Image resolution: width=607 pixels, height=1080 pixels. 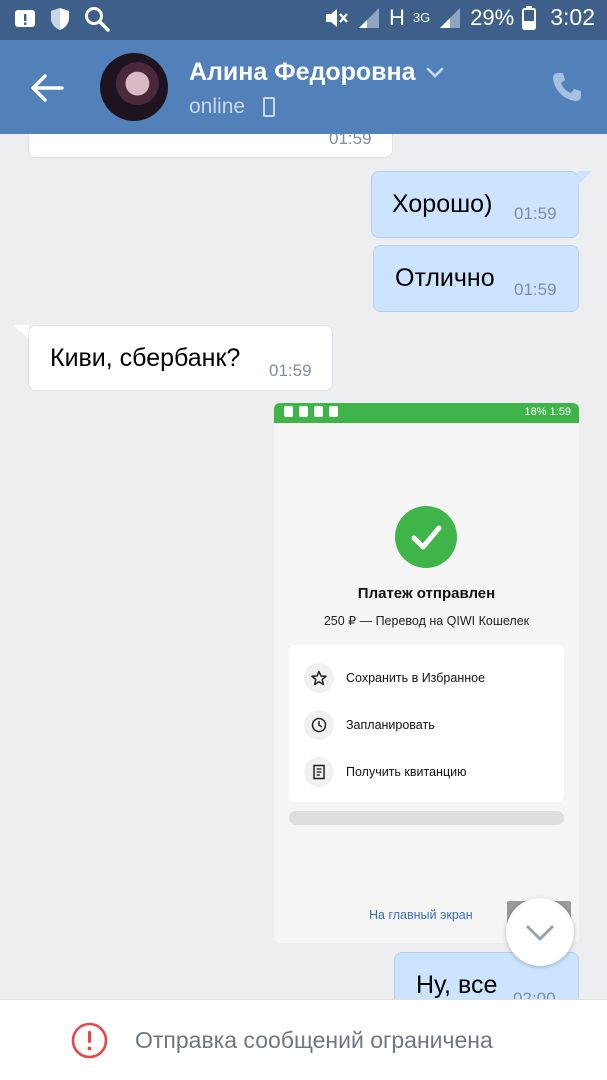 I want to click on action-label: Запланировать, so click(x=390, y=725).